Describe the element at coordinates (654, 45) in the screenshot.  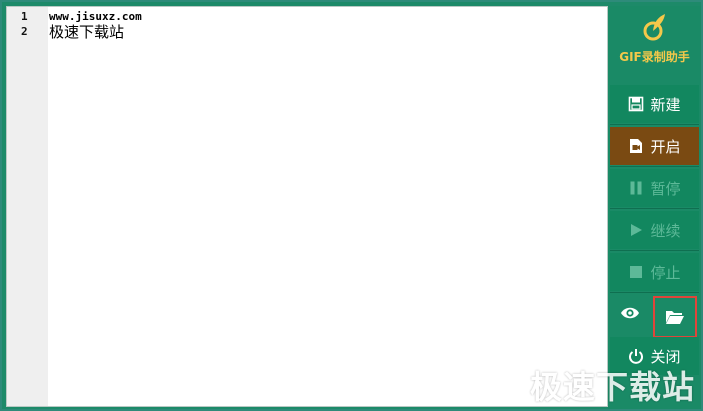
I see `app-logo: GIF录制助手` at that location.